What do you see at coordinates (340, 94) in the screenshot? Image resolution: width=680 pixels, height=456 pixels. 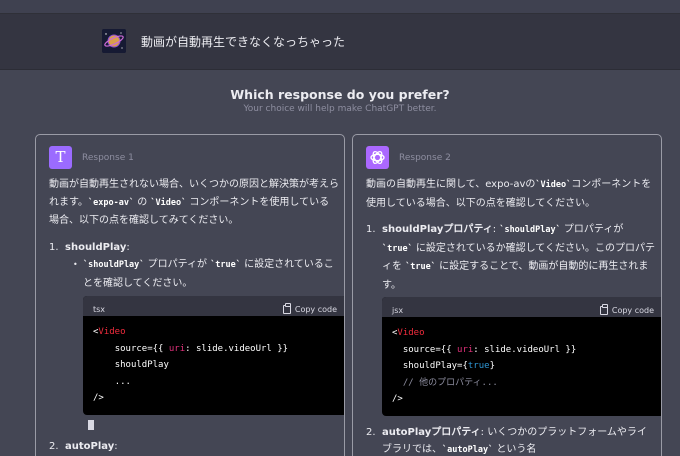 I see `preference-title: Which response do you prefer?` at bounding box center [340, 94].